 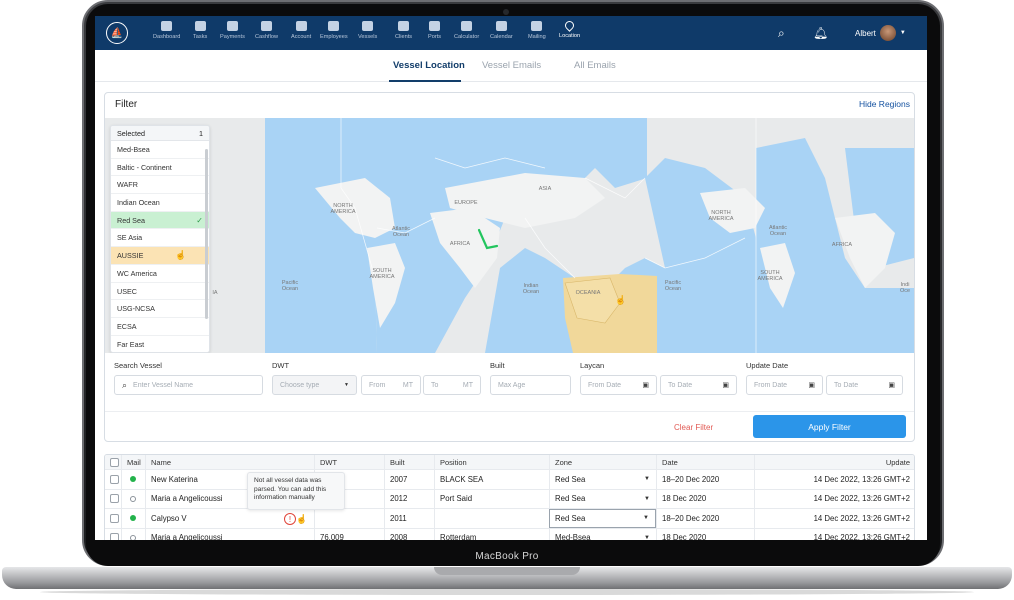 I want to click on tab-bar: Vessel Location Vessel Emails All Emails, so click(x=511, y=66).